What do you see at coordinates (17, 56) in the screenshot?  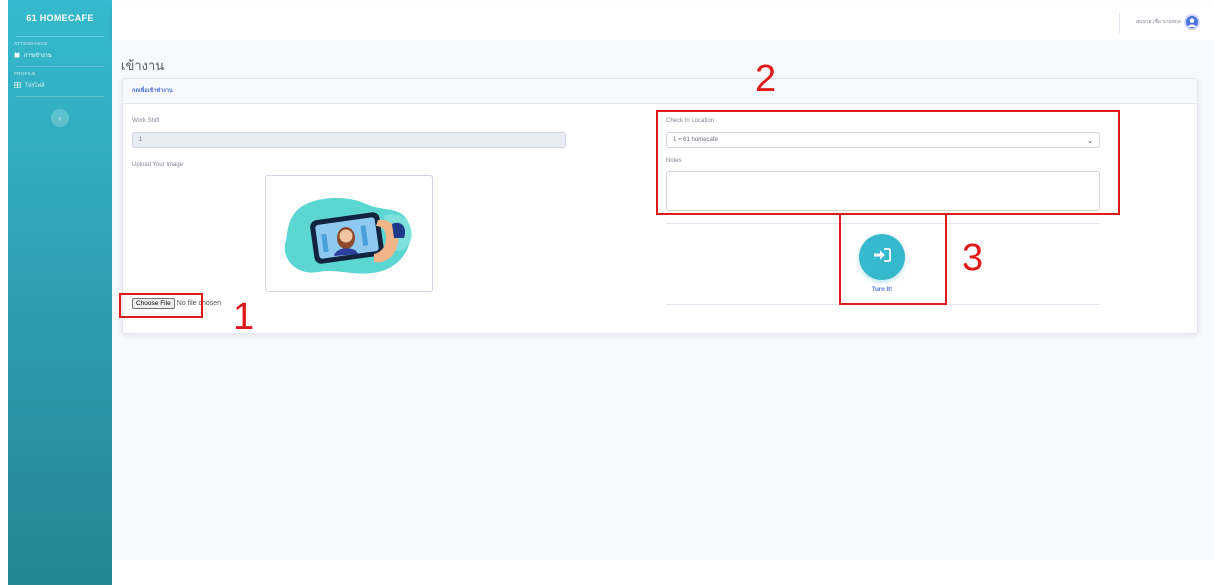 I see `calendar-icon` at bounding box center [17, 56].